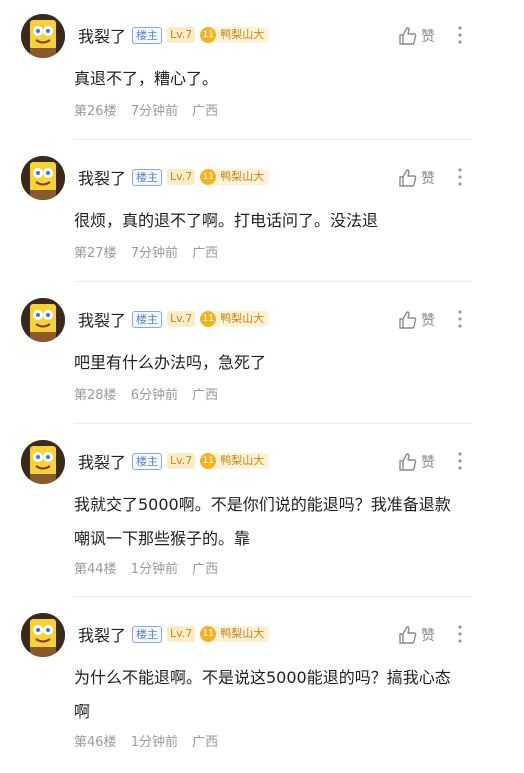  I want to click on comment-meta: 第46楼 1分钟前 广西, so click(151, 740).